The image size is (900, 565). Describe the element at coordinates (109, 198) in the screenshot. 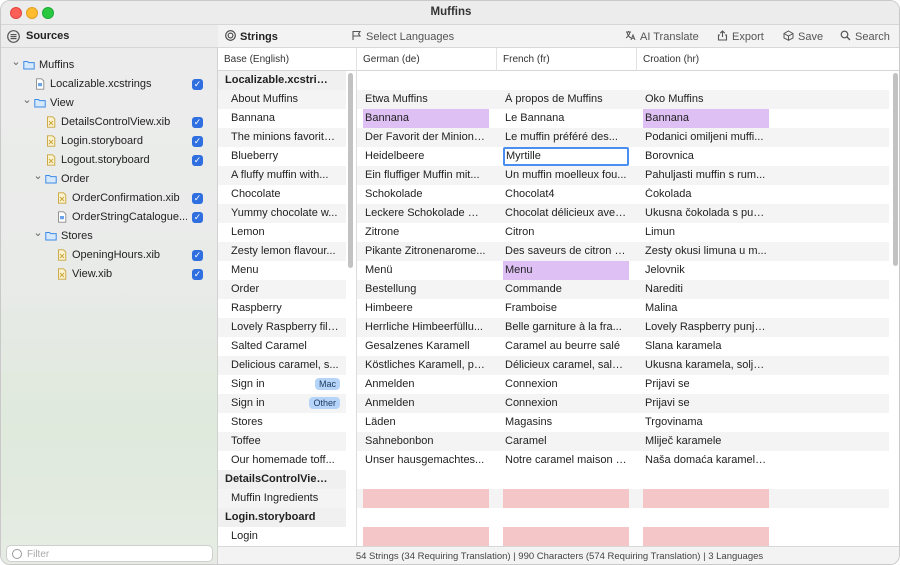

I see `tree-item: OrderConfirmation.xib ✓` at that location.